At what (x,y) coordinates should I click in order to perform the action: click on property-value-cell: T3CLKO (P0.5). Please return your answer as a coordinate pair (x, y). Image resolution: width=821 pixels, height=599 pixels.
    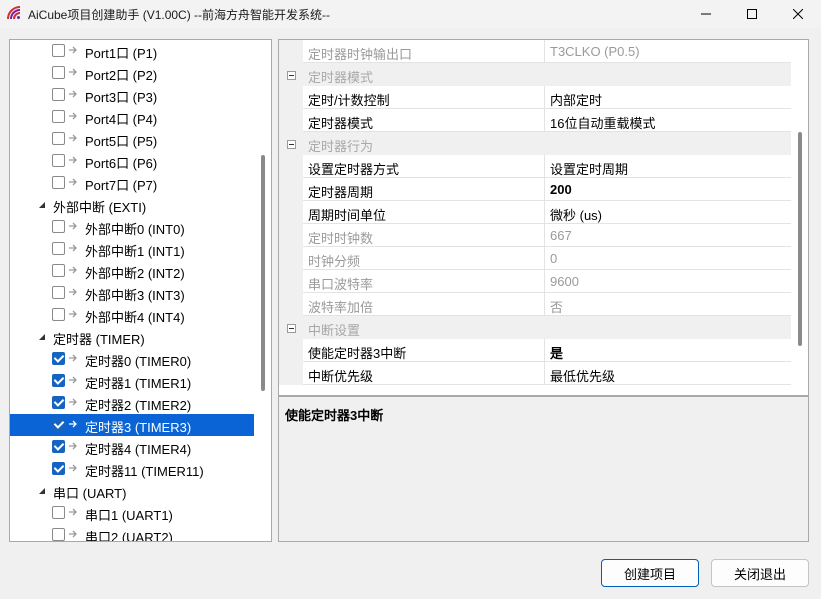
    Looking at the image, I should click on (668, 51).